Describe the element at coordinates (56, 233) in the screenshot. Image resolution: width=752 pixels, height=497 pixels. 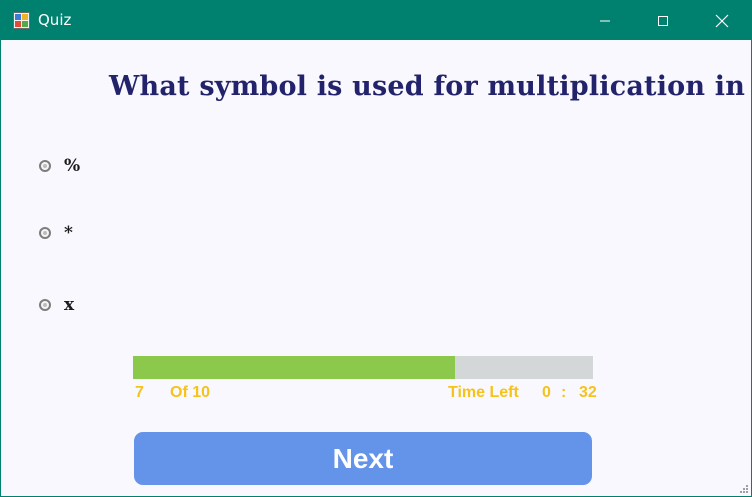
I see `answer-option-2: *` at that location.